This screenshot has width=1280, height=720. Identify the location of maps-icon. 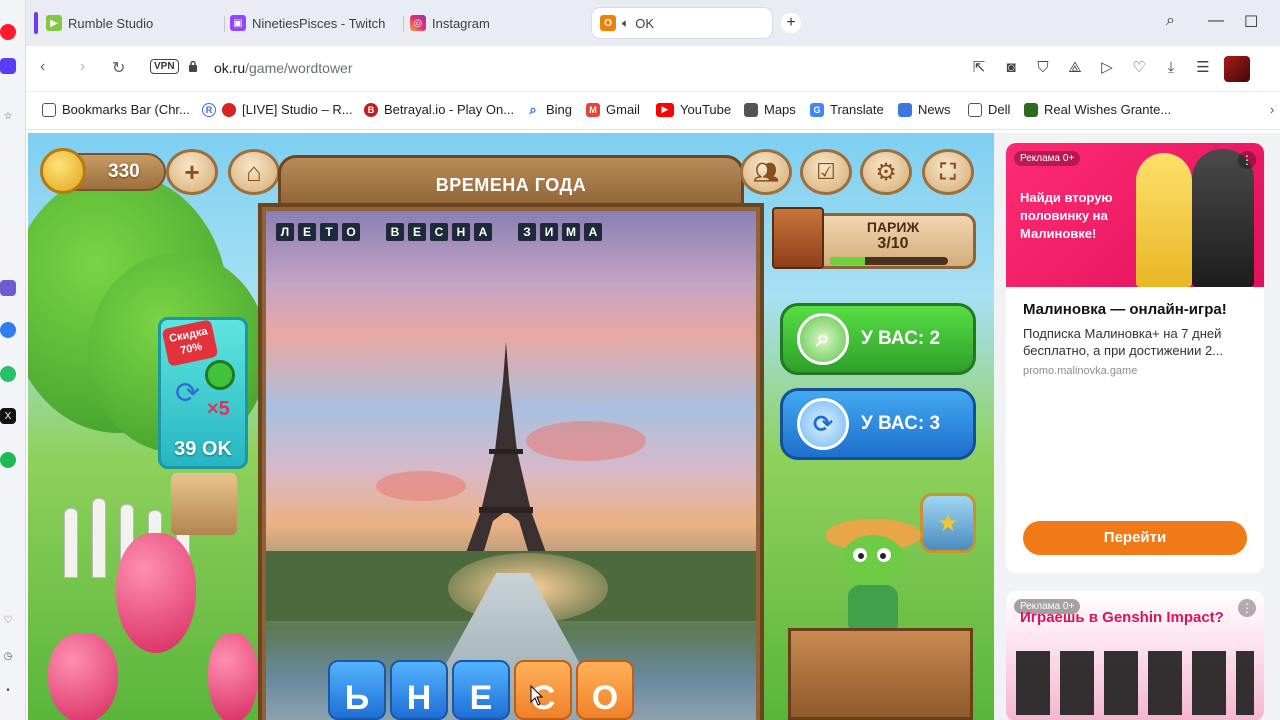
(751, 109).